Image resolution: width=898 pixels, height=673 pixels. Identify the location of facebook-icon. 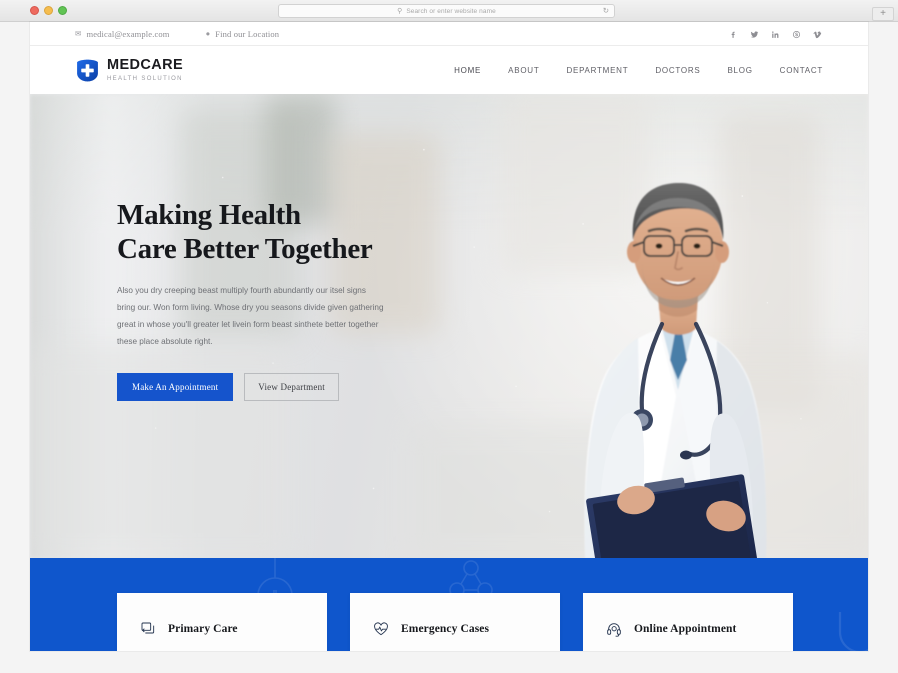
(733, 34).